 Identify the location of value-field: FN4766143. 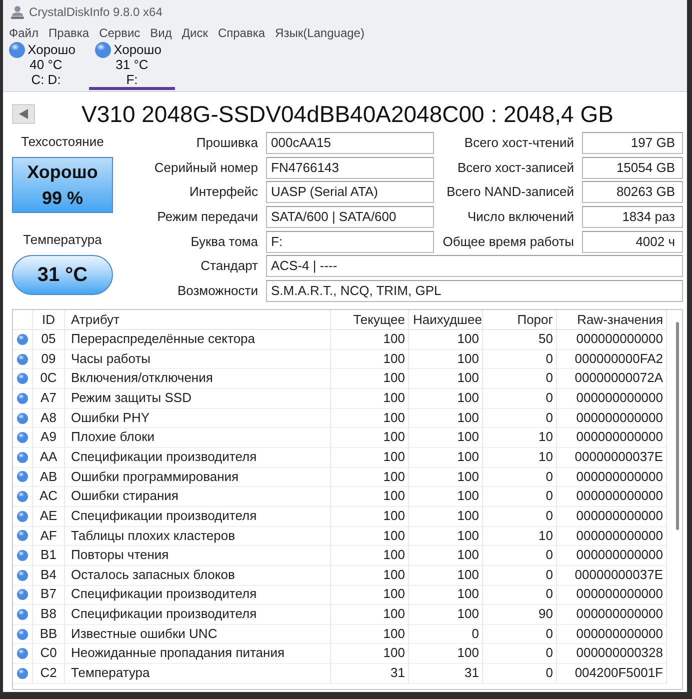
(350, 167).